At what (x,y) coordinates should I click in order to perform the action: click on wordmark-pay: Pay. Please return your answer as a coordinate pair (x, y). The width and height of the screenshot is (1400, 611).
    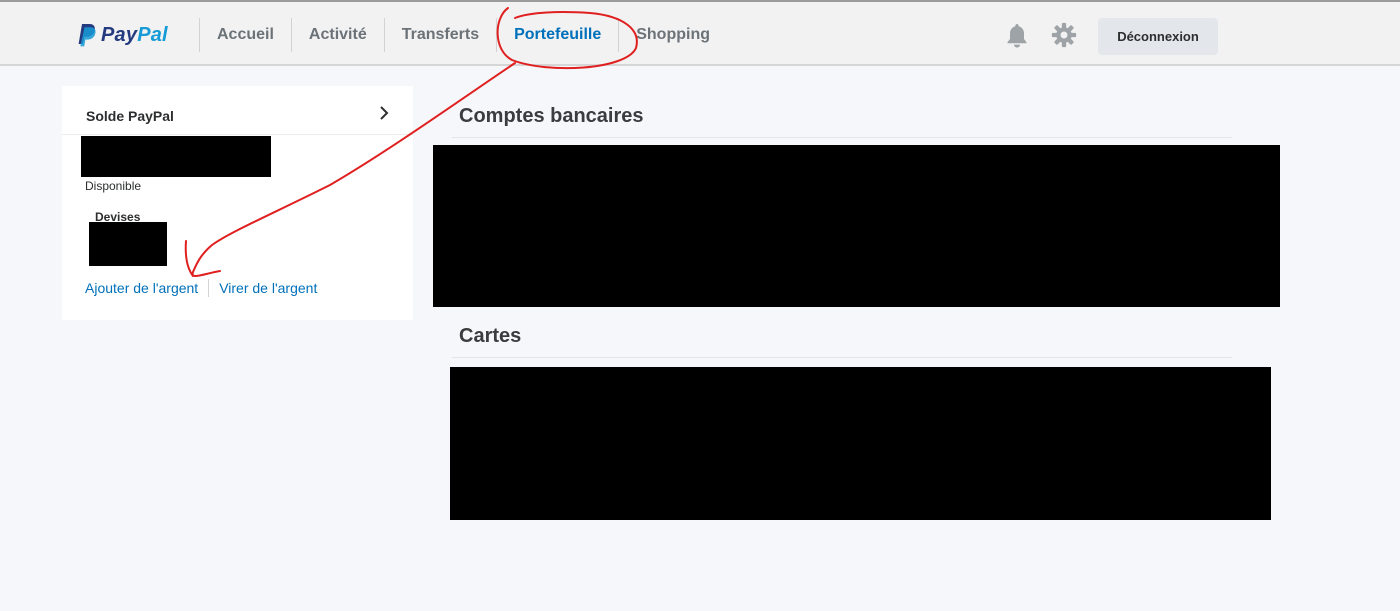
    Looking at the image, I should click on (119, 34).